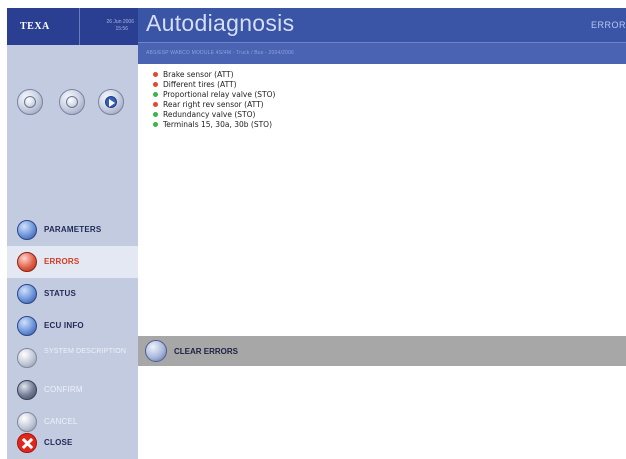 This screenshot has height=459, width=626. What do you see at coordinates (608, 25) in the screenshot?
I see `section-label: ERROR` at bounding box center [608, 25].